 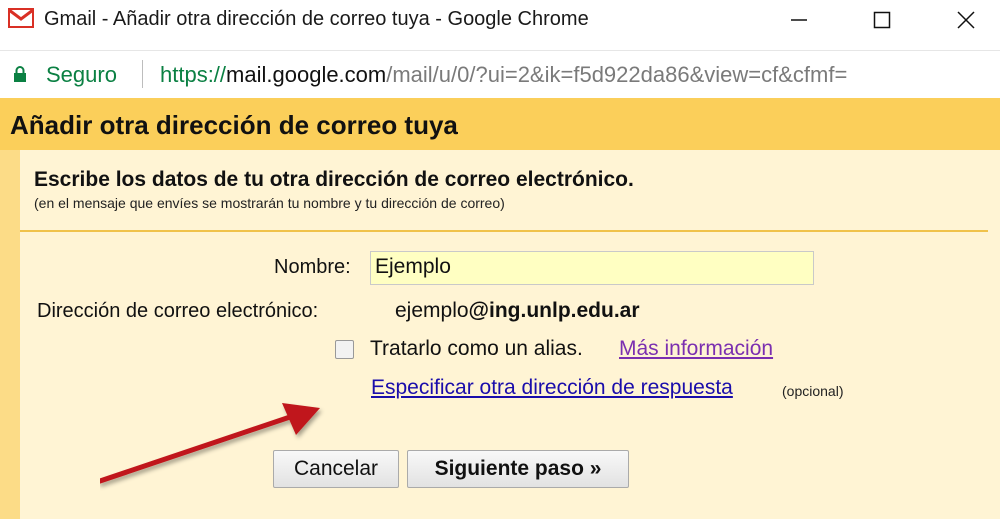 What do you see at coordinates (336, 469) in the screenshot?
I see `cancel-button: Cancelar` at bounding box center [336, 469].